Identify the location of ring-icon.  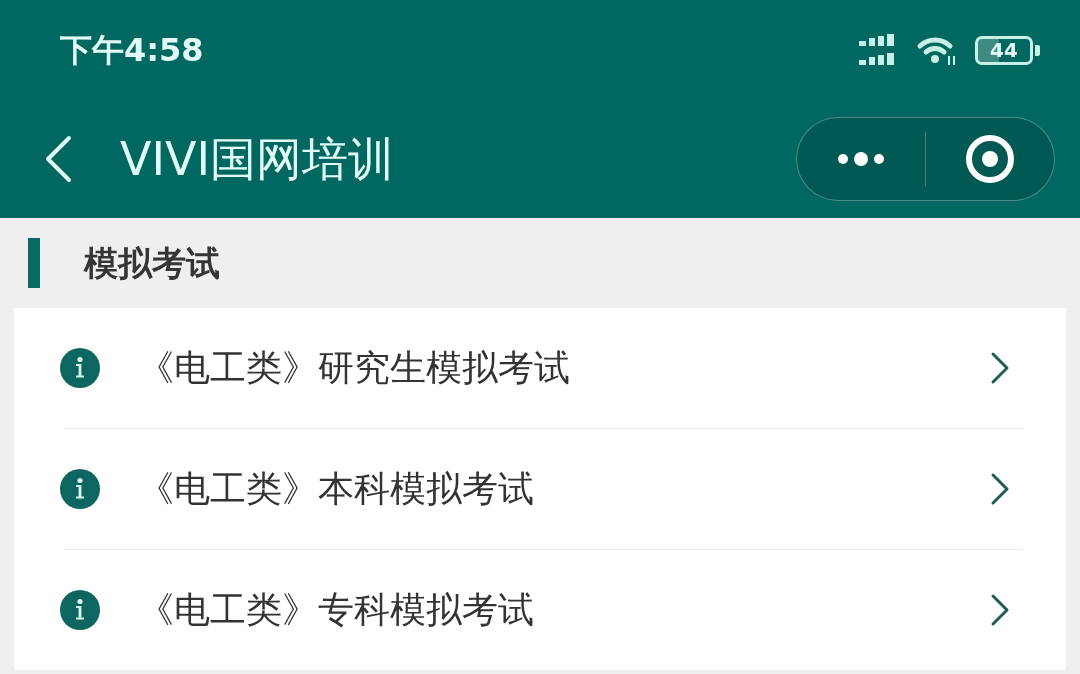
(990, 159).